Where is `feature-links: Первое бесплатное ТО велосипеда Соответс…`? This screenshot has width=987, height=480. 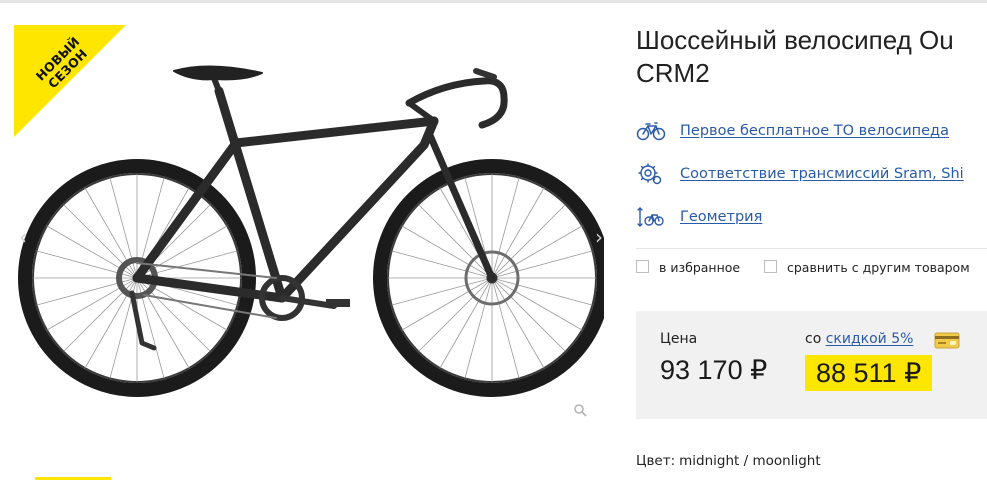
feature-links: Первое бесплатное ТО велосипеда Соответс… is located at coordinates (811, 181).